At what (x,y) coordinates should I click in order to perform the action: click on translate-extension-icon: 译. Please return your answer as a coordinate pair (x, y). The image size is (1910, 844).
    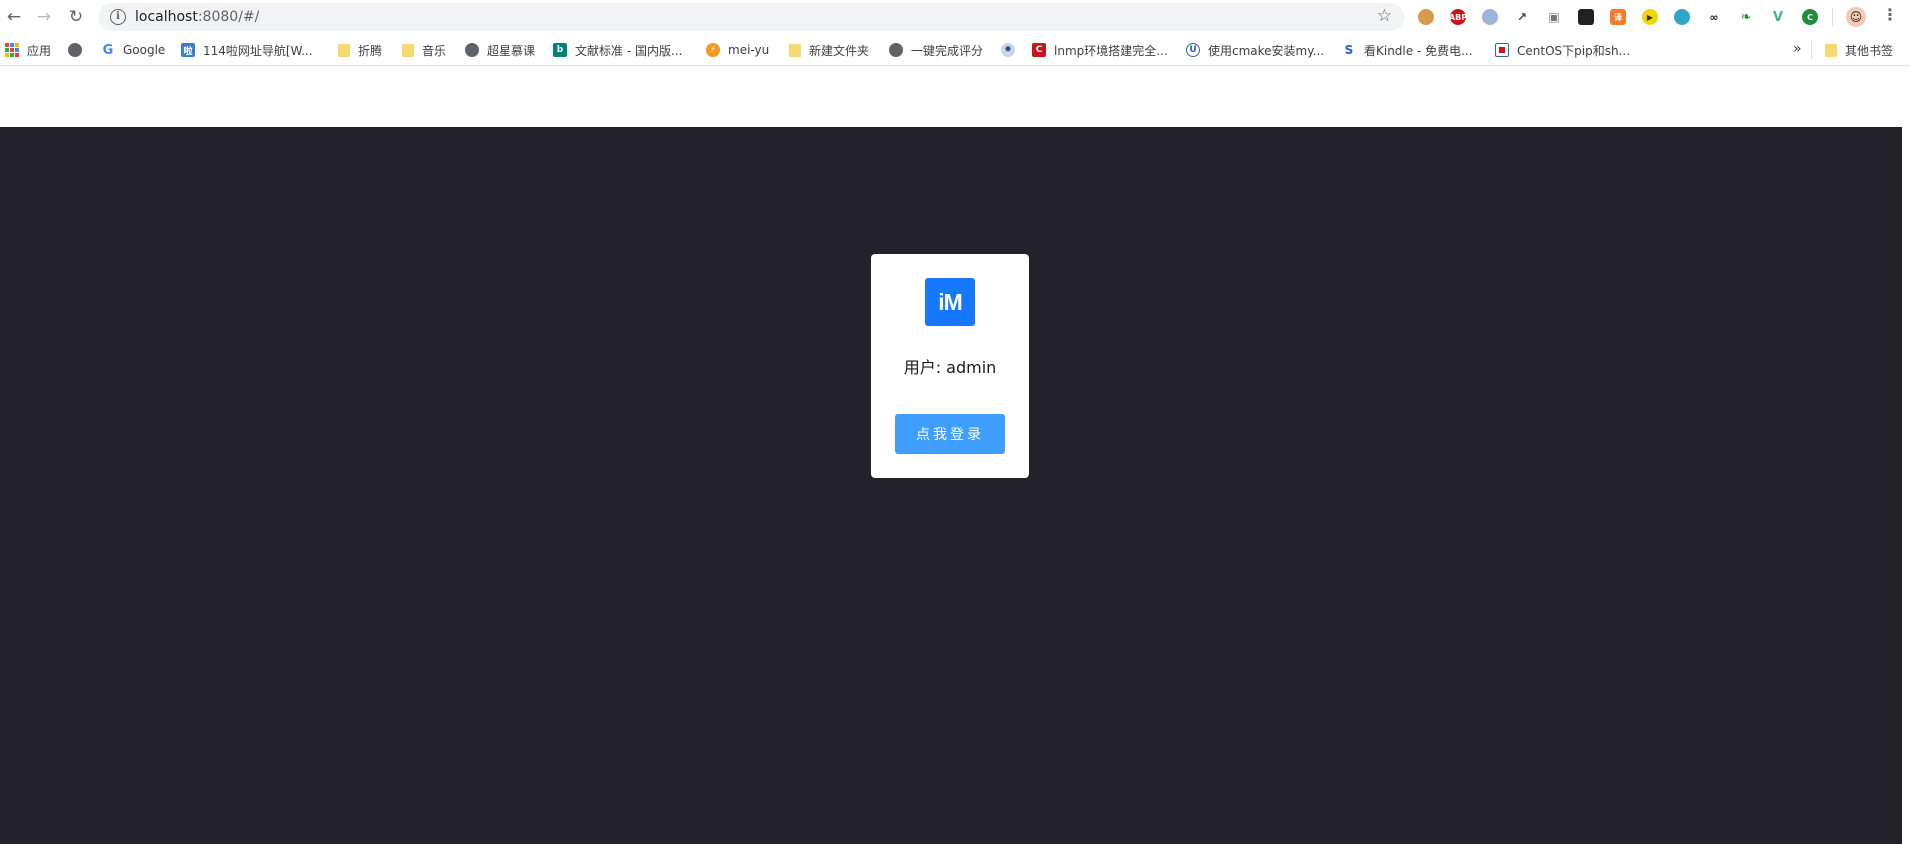
    Looking at the image, I should click on (1618, 17).